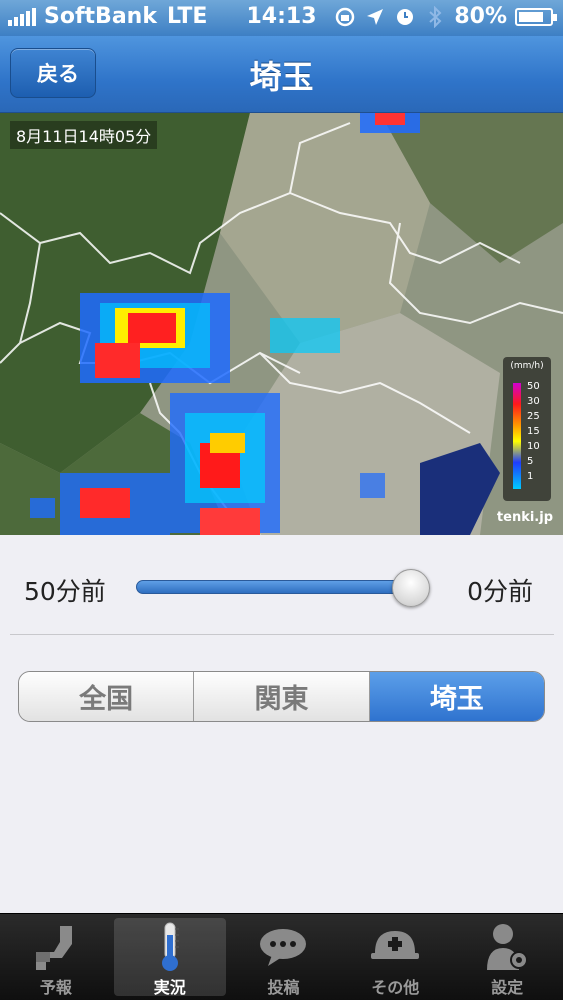  I want to click on tab-post: 投稿, so click(284, 957).